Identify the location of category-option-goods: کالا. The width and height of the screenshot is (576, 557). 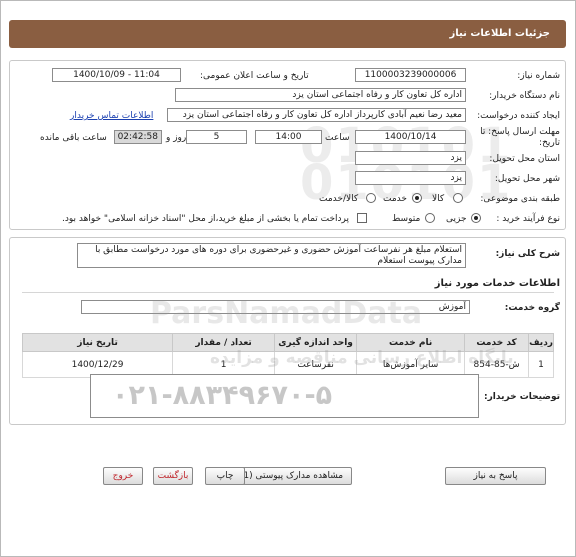
(438, 199).